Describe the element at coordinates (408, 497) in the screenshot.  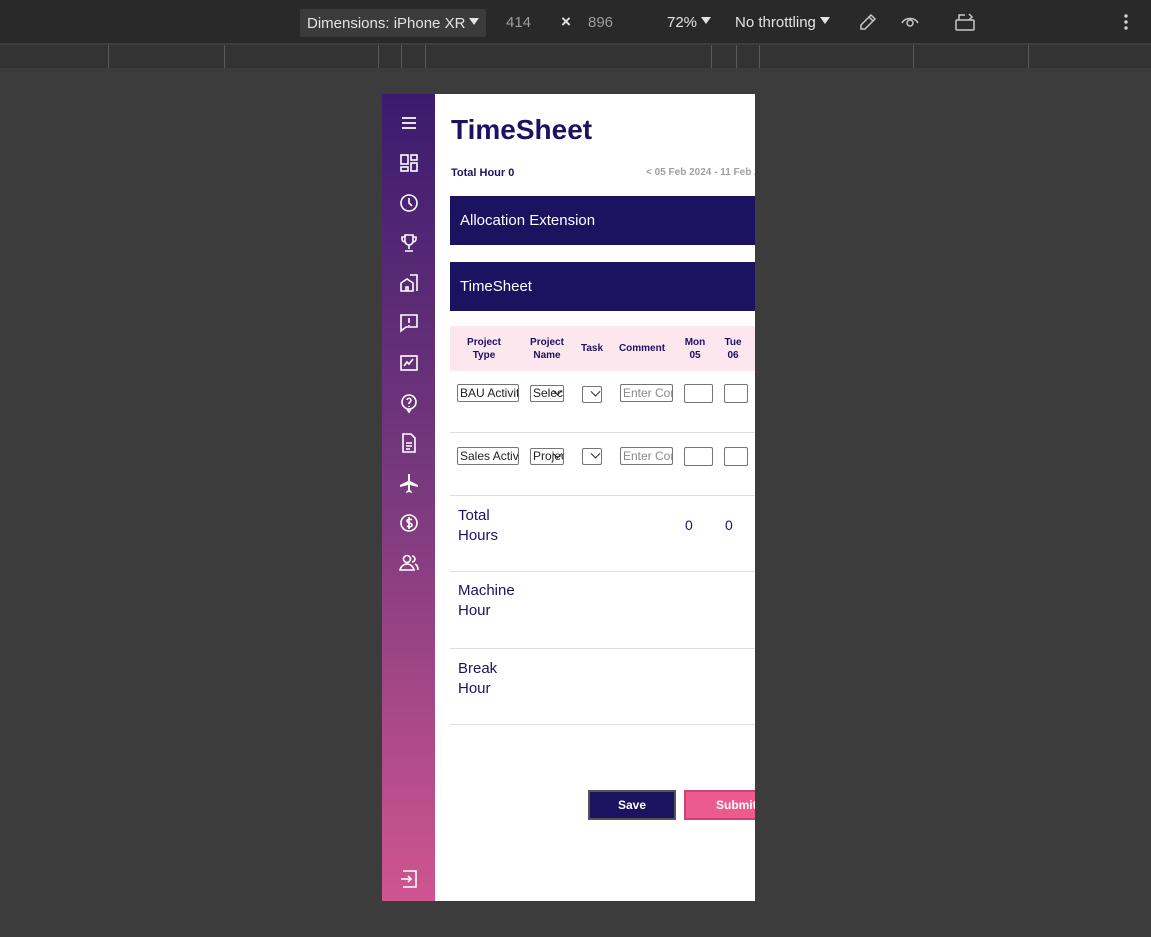
I see `sidebar` at that location.